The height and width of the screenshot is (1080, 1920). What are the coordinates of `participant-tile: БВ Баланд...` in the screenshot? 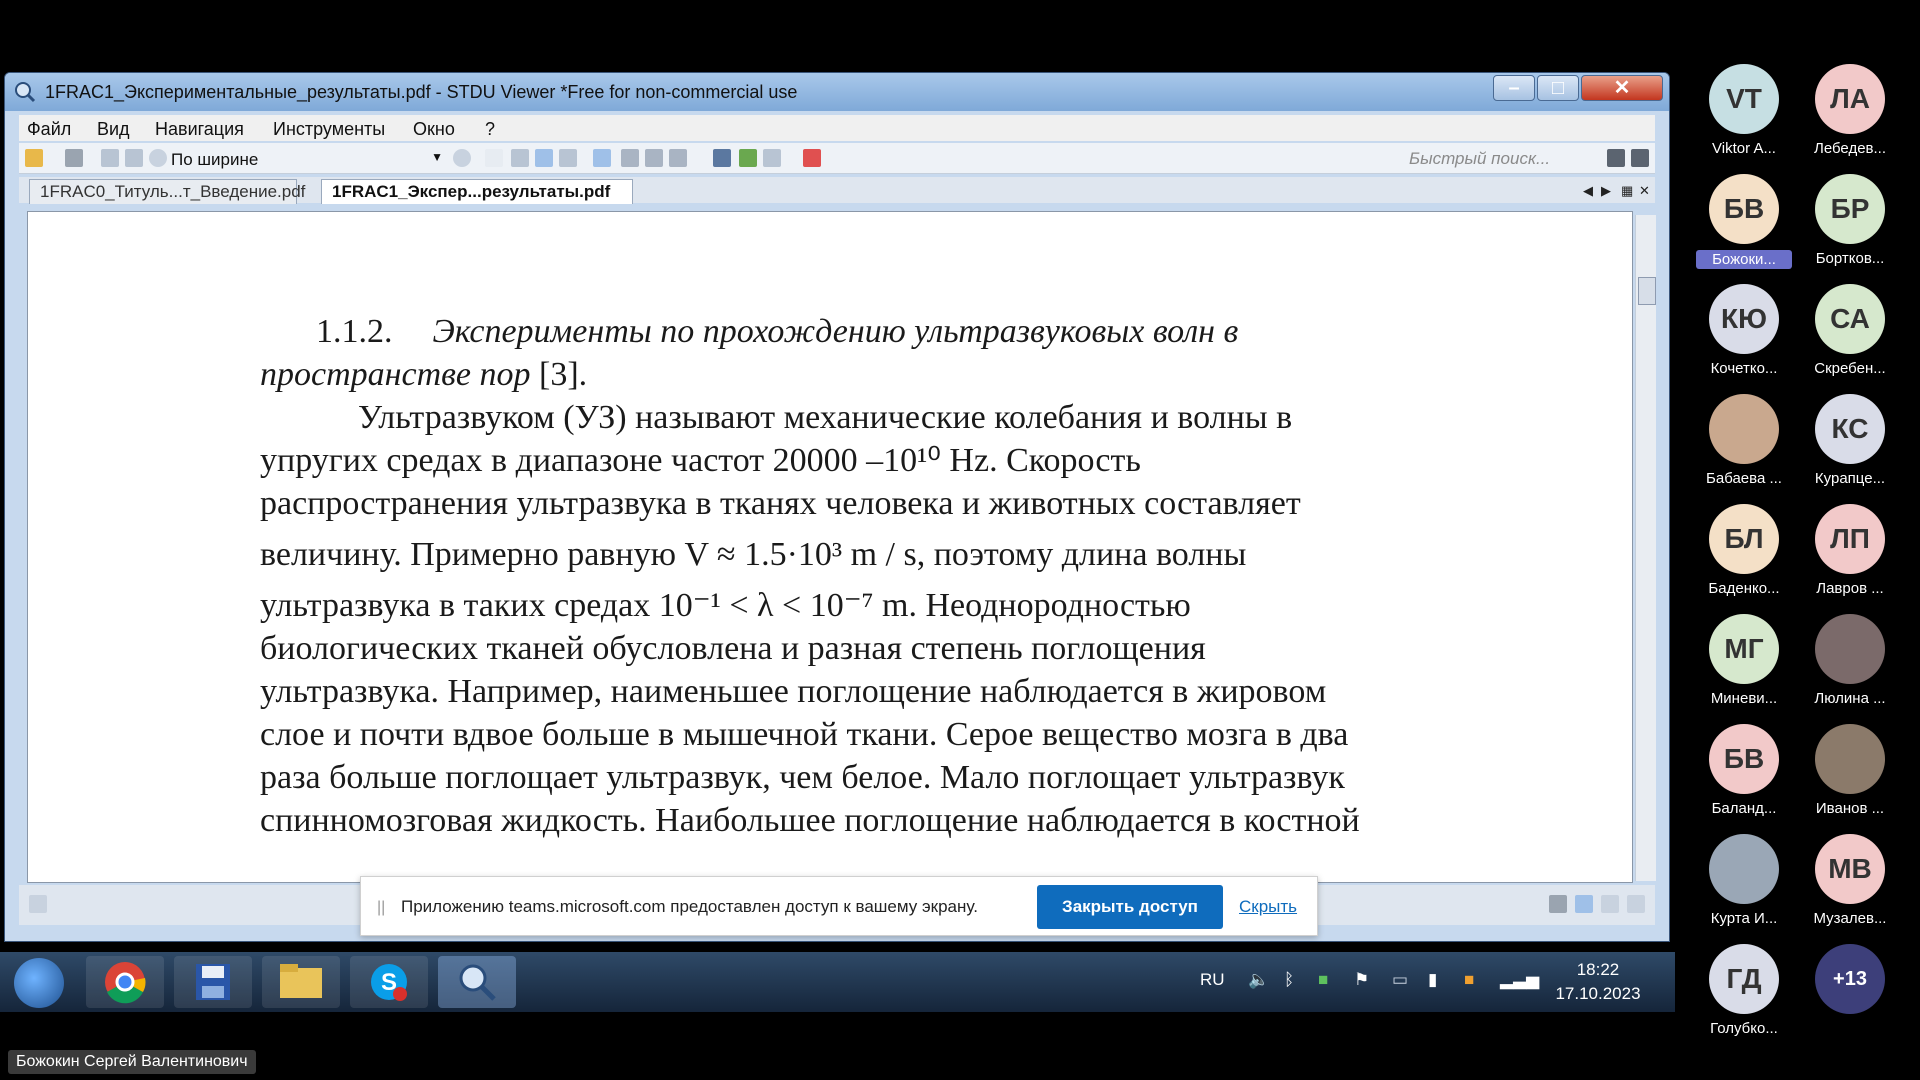 It's located at (1744, 770).